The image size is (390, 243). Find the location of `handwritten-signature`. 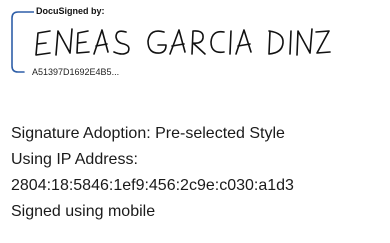

handwritten-signature is located at coordinates (183, 42).